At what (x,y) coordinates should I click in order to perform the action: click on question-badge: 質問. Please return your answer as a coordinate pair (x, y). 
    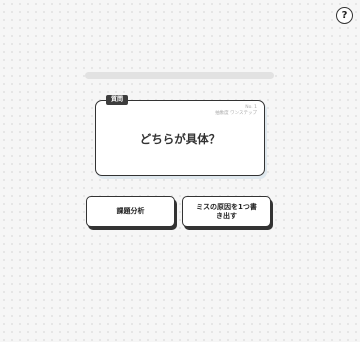
    Looking at the image, I should click on (117, 100).